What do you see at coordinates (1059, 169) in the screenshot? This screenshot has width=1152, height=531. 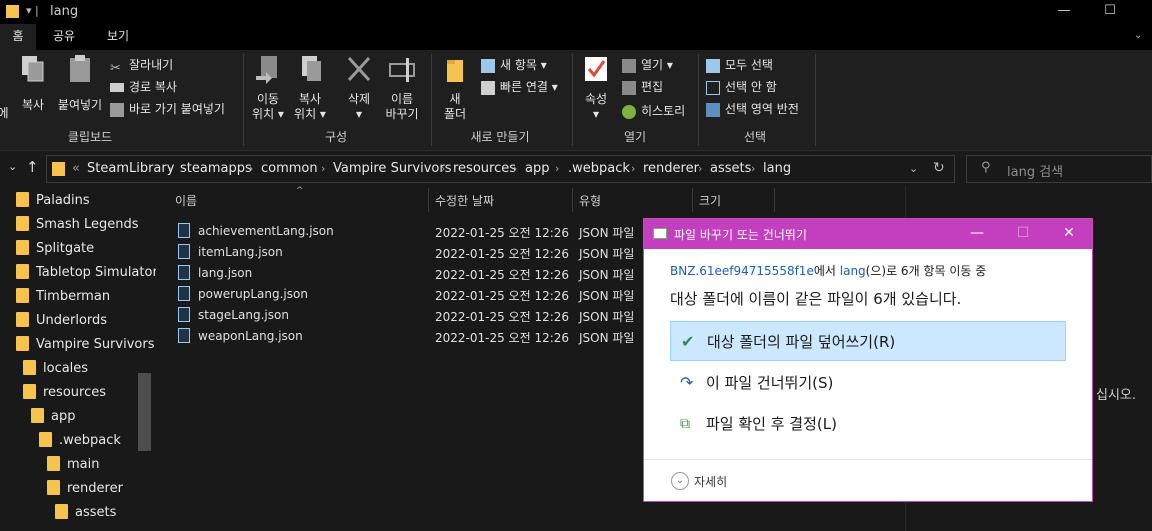 I see `search-input: ⚲ lang 검색` at bounding box center [1059, 169].